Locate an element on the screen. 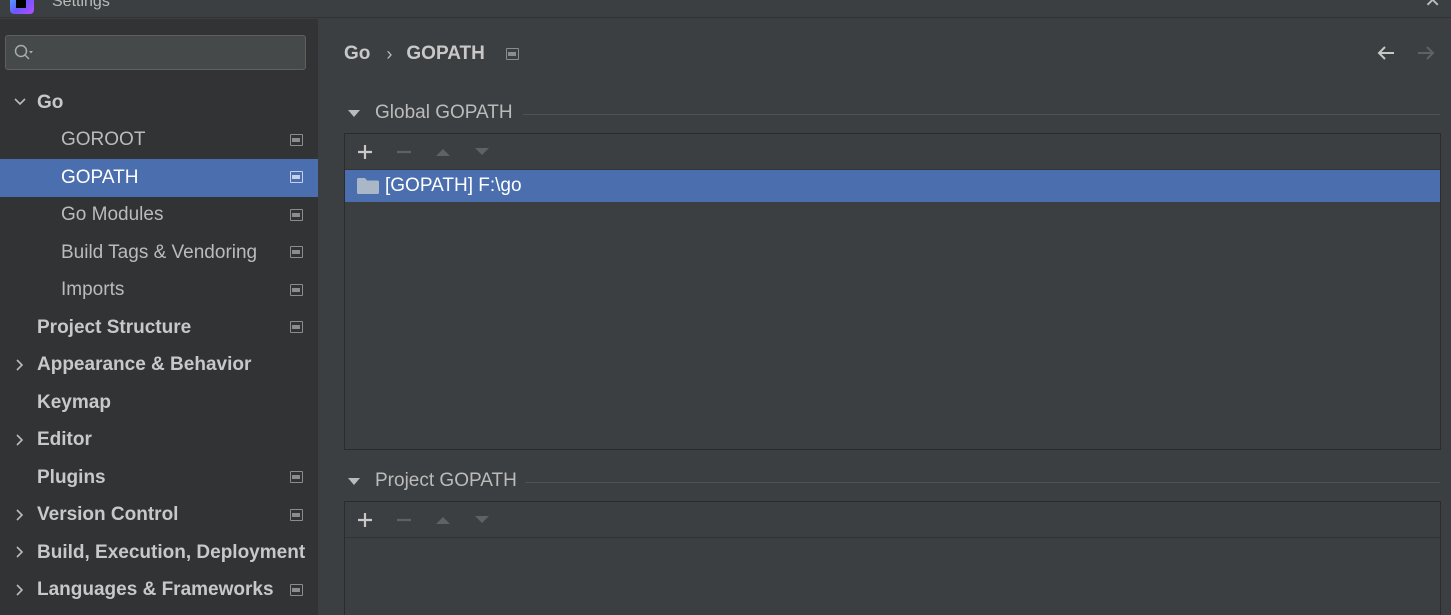 The width and height of the screenshot is (1451, 615). tree-item-version-control: Version Control is located at coordinates (159, 516).